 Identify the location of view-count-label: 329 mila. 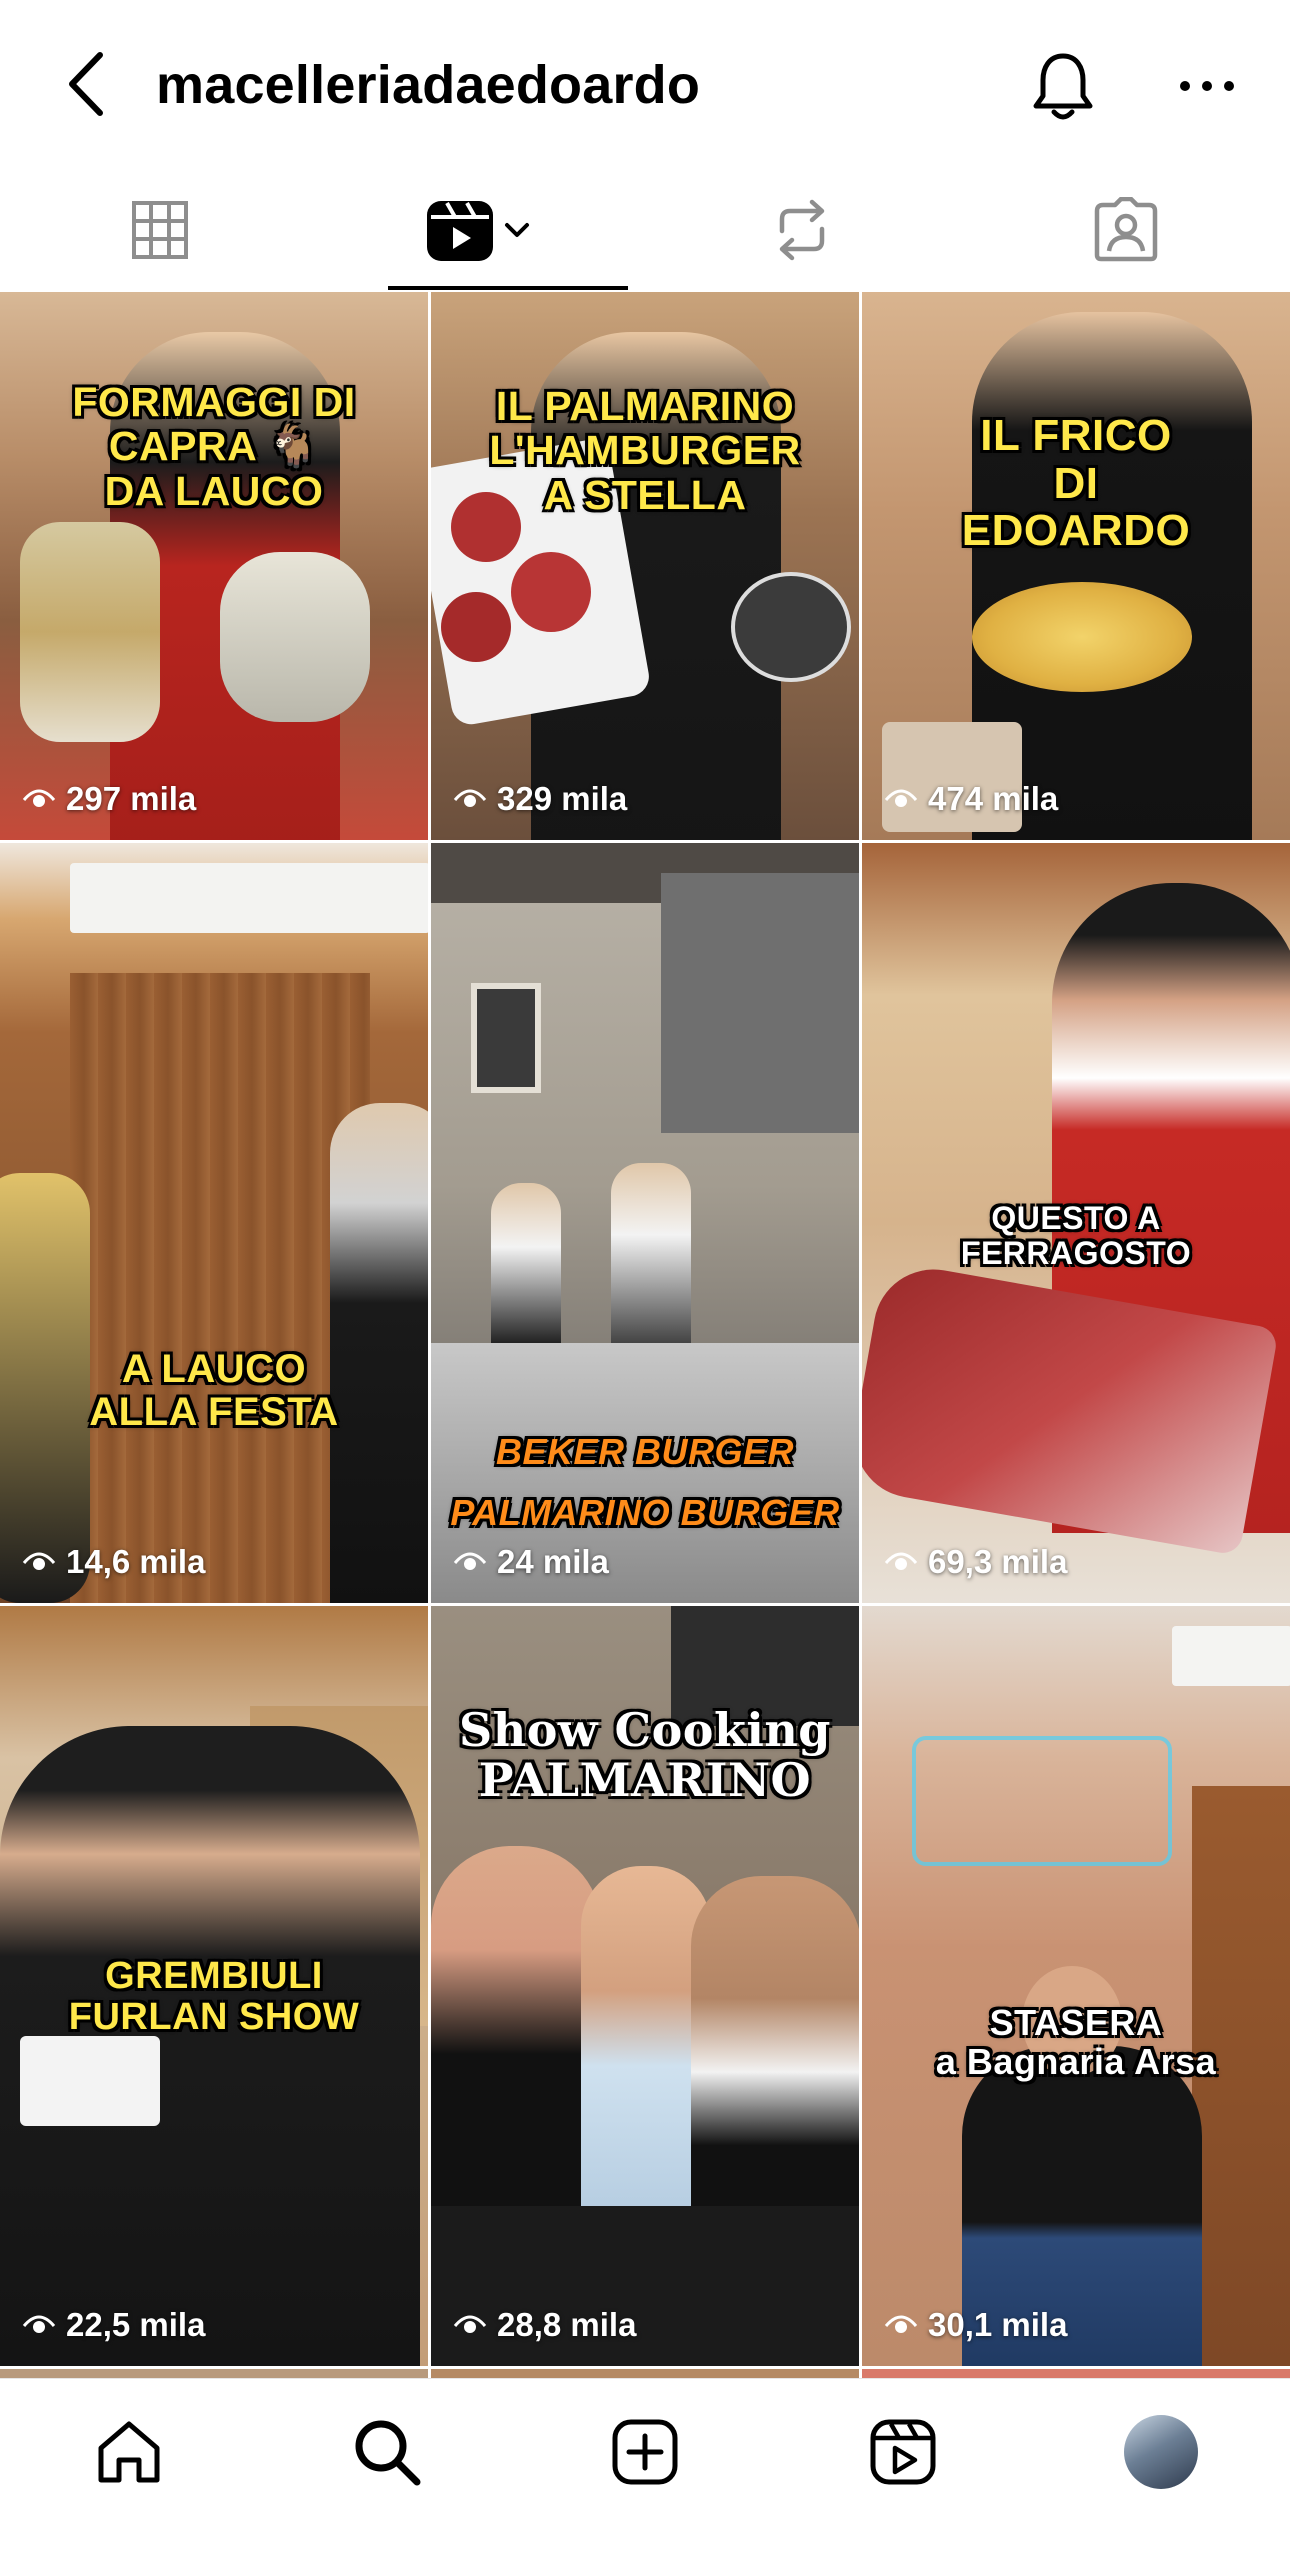
(562, 798).